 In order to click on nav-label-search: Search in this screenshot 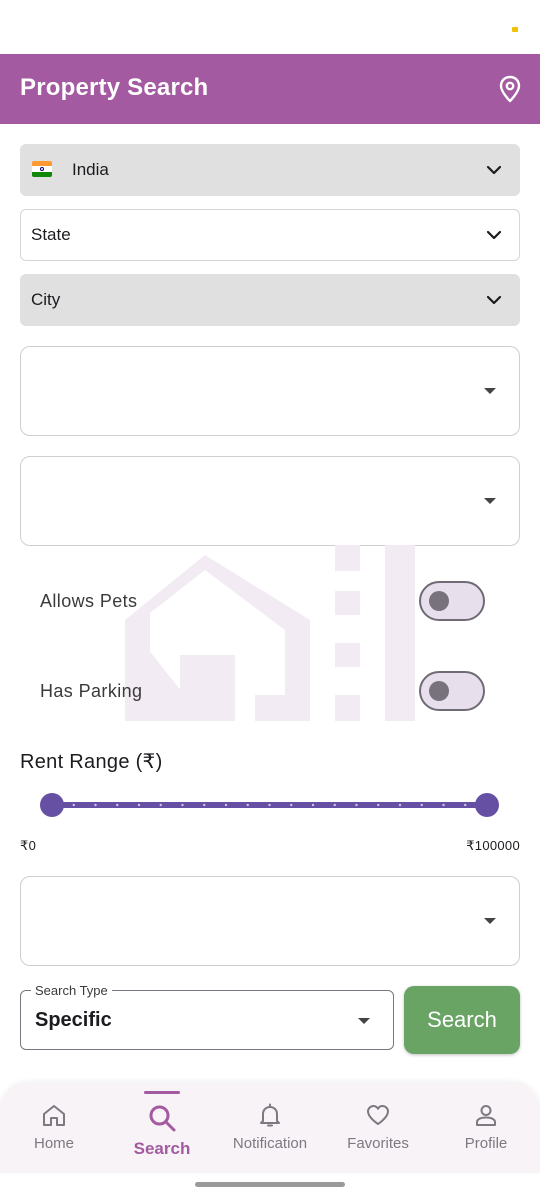, I will do `click(162, 1148)`.